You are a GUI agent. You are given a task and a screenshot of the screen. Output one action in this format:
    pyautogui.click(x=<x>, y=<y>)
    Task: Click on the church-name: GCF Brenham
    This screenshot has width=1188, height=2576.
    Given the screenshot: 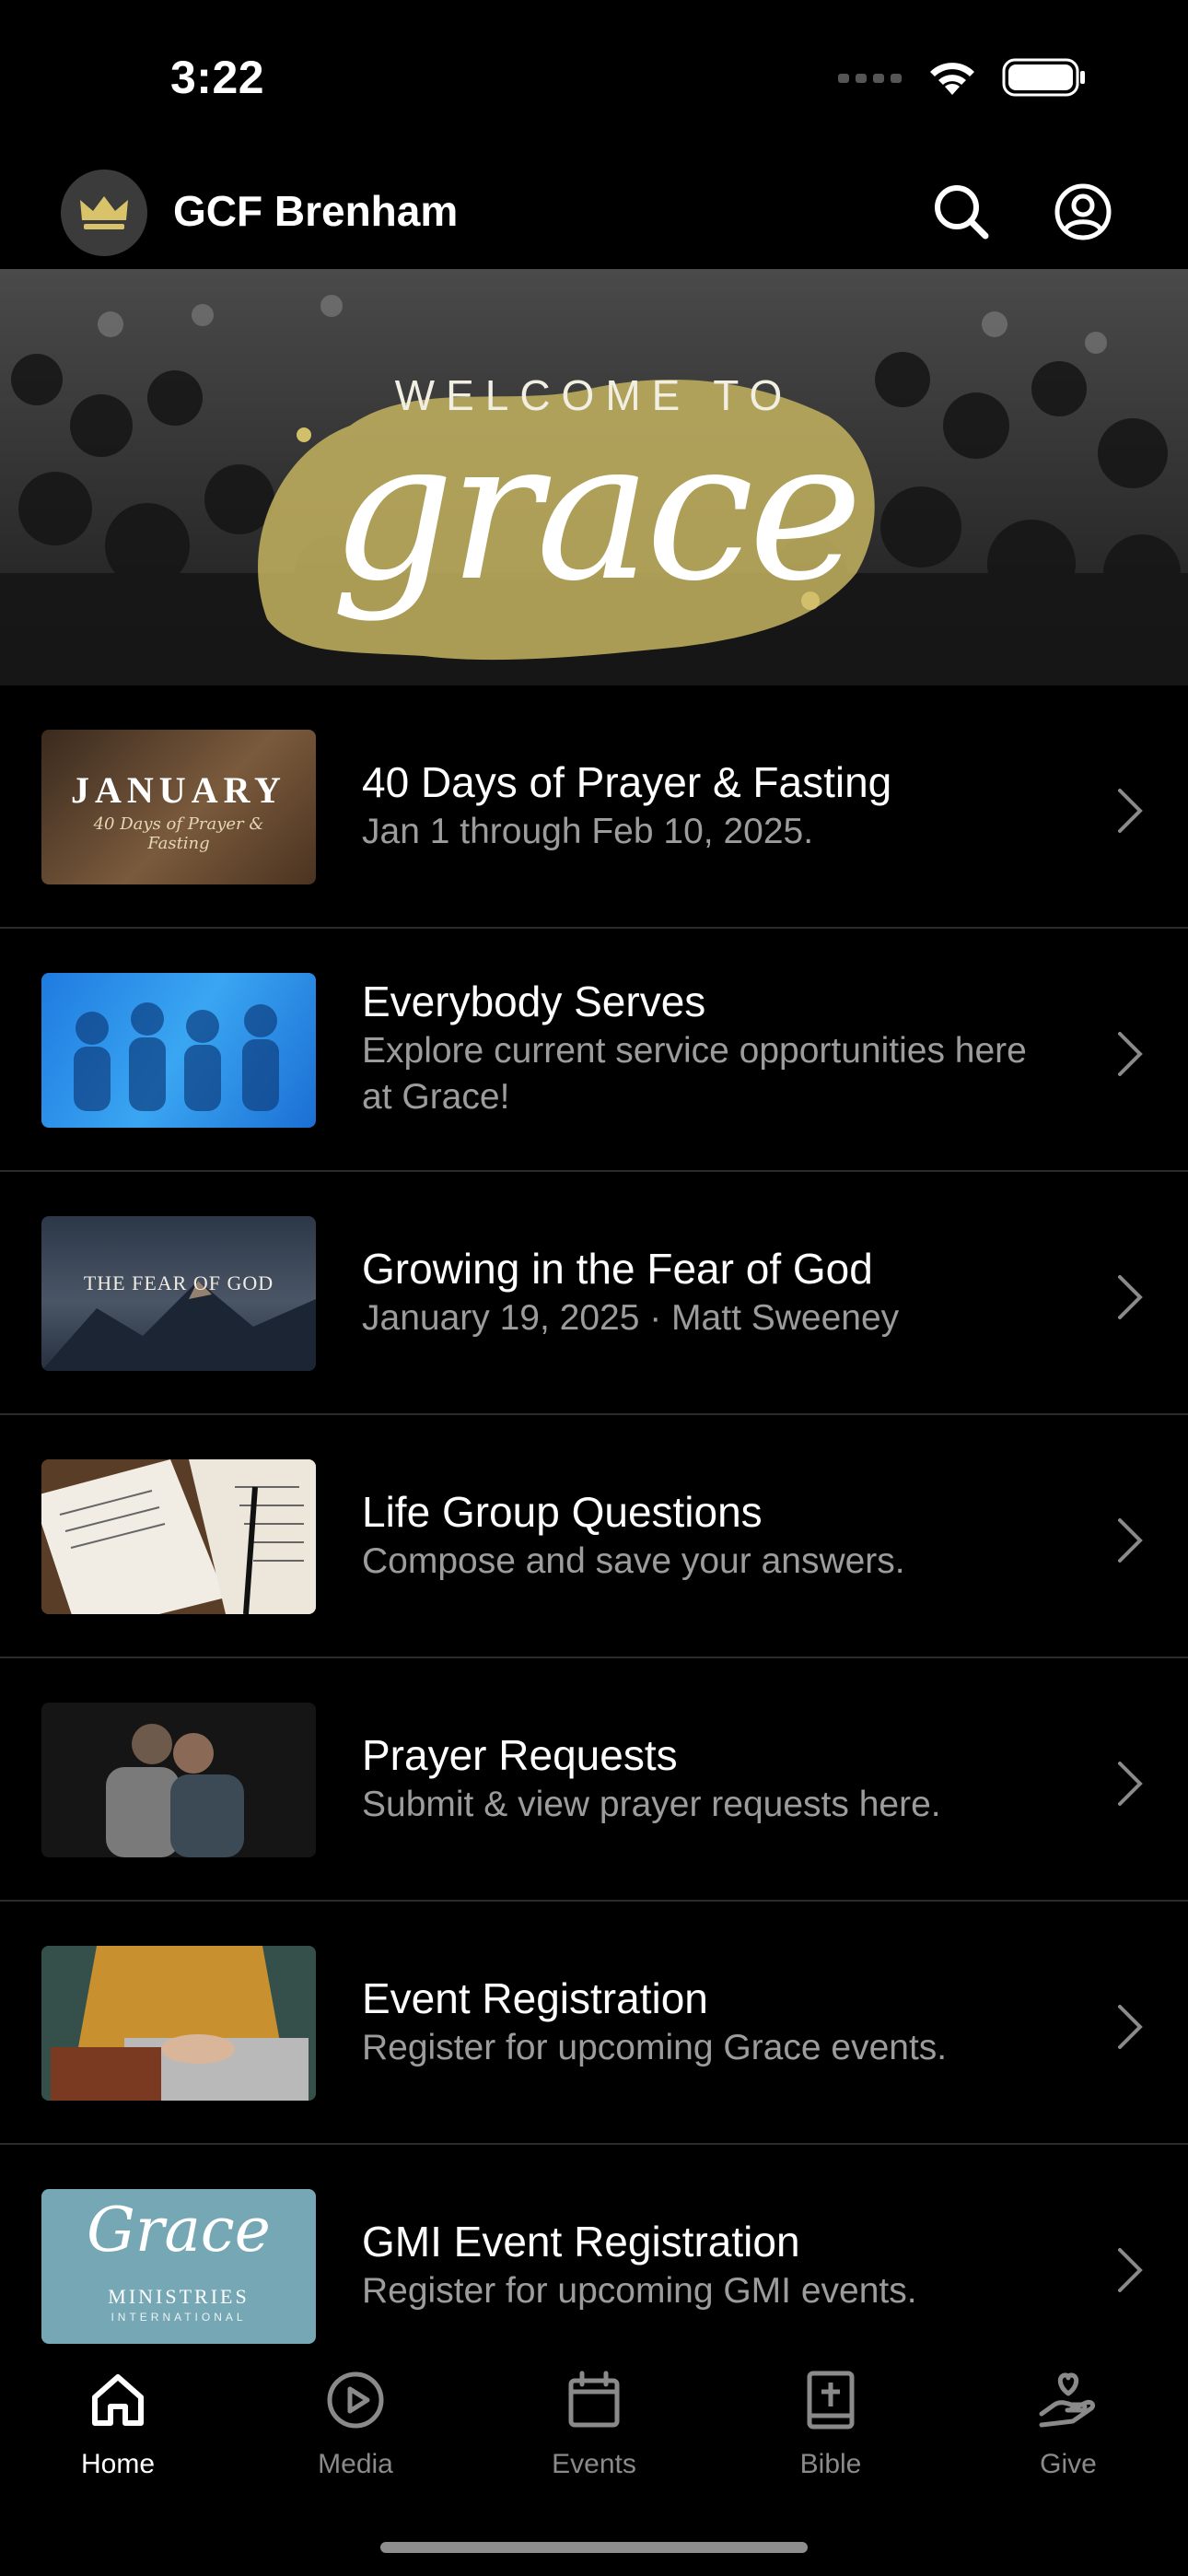 What is the action you would take?
    pyautogui.click(x=316, y=211)
    